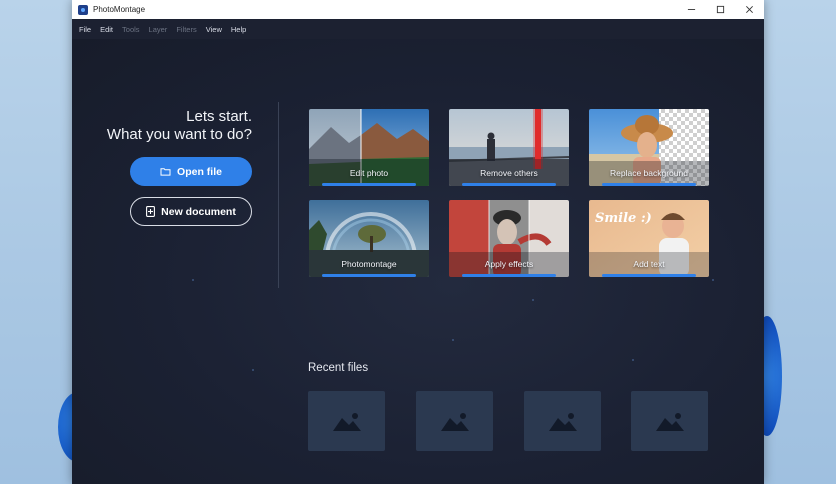  I want to click on divider, so click(278, 195).